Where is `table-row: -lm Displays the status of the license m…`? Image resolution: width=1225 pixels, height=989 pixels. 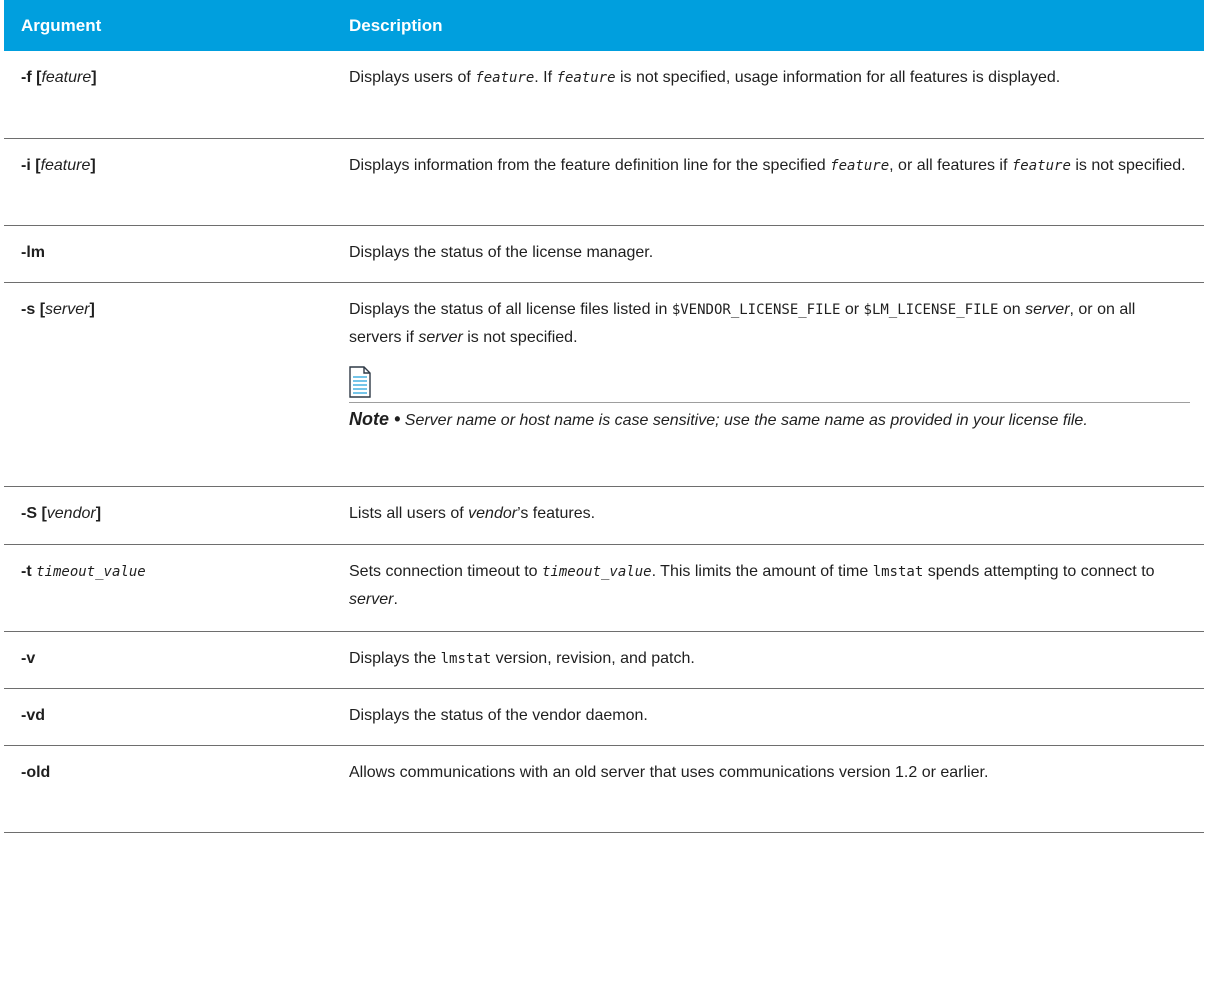 table-row: -lm Displays the status of the license m… is located at coordinates (604, 254).